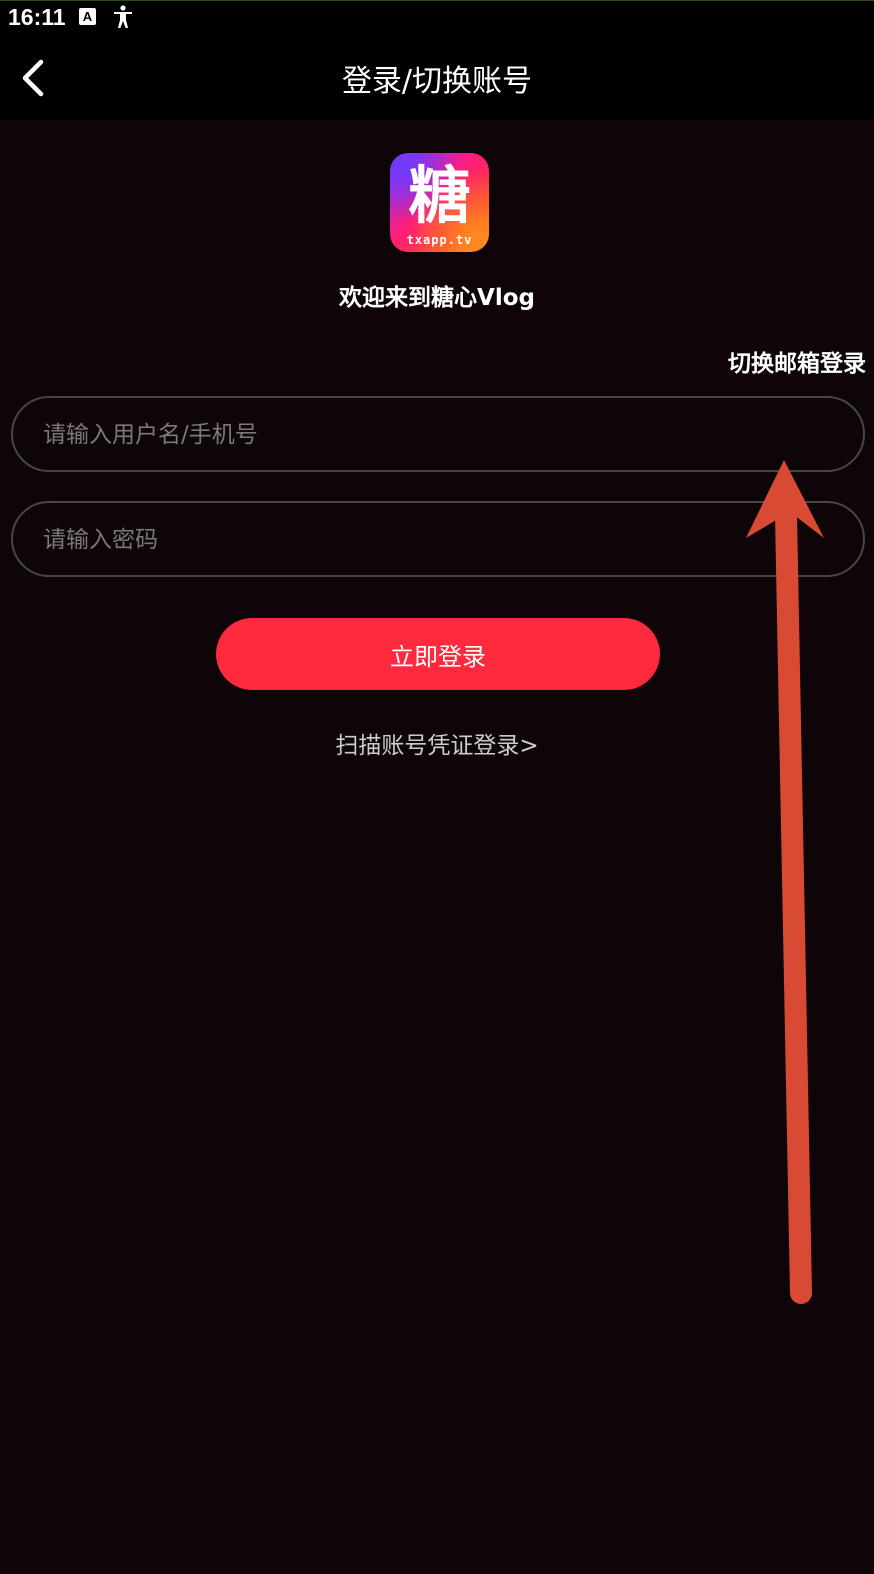  I want to click on welcome-text: 欢迎来到糖心Vlog, so click(437, 298).